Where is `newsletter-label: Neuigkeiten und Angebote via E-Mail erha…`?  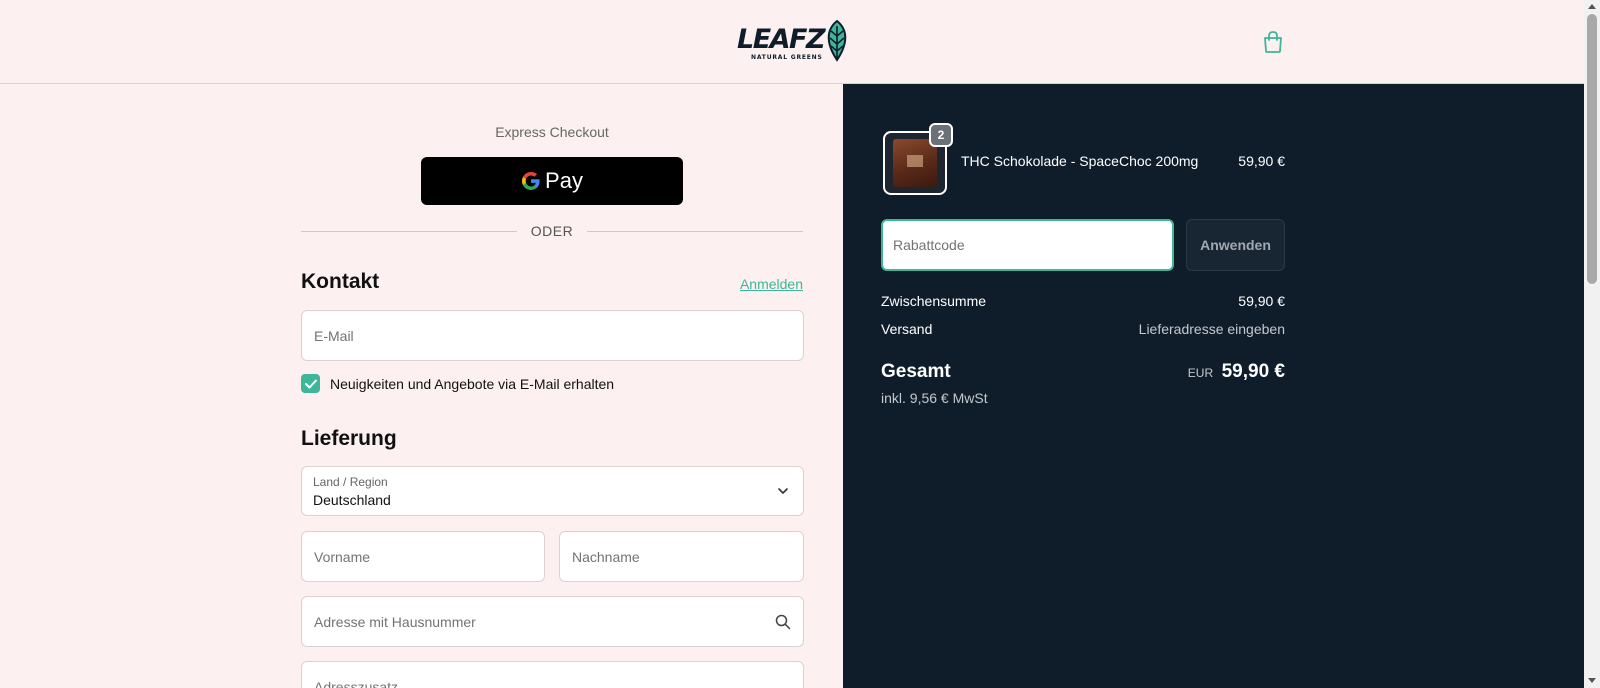 newsletter-label: Neuigkeiten und Angebote via E-Mail erha… is located at coordinates (472, 383).